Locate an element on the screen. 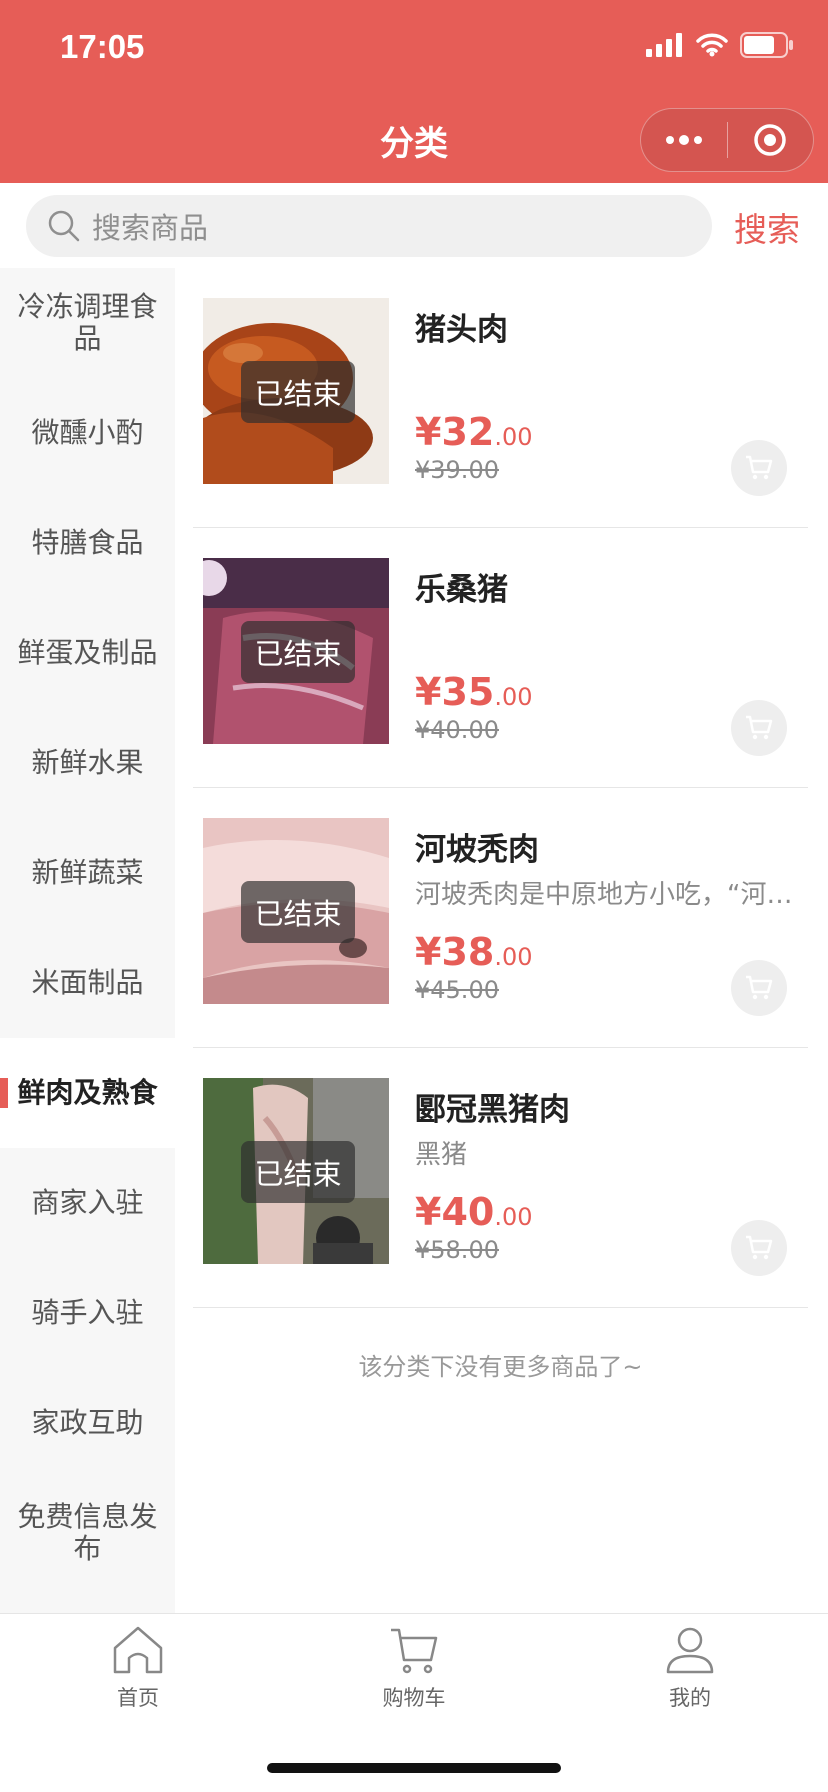  product-item: 已结束 乐桑猪 ¥35.00 ¥40.00 is located at coordinates (500, 658).